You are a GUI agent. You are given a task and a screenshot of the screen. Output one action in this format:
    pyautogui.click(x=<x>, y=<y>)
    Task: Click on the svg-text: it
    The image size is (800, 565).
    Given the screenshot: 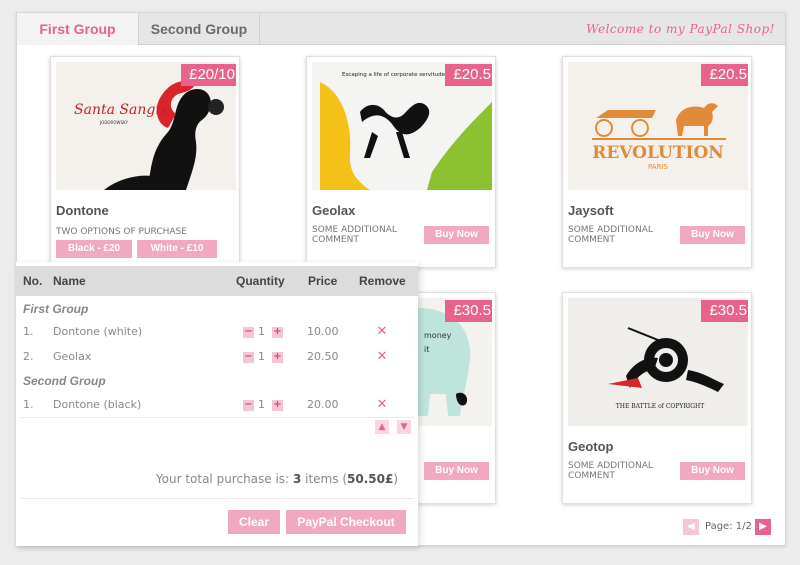 What is the action you would take?
    pyautogui.click(x=426, y=349)
    